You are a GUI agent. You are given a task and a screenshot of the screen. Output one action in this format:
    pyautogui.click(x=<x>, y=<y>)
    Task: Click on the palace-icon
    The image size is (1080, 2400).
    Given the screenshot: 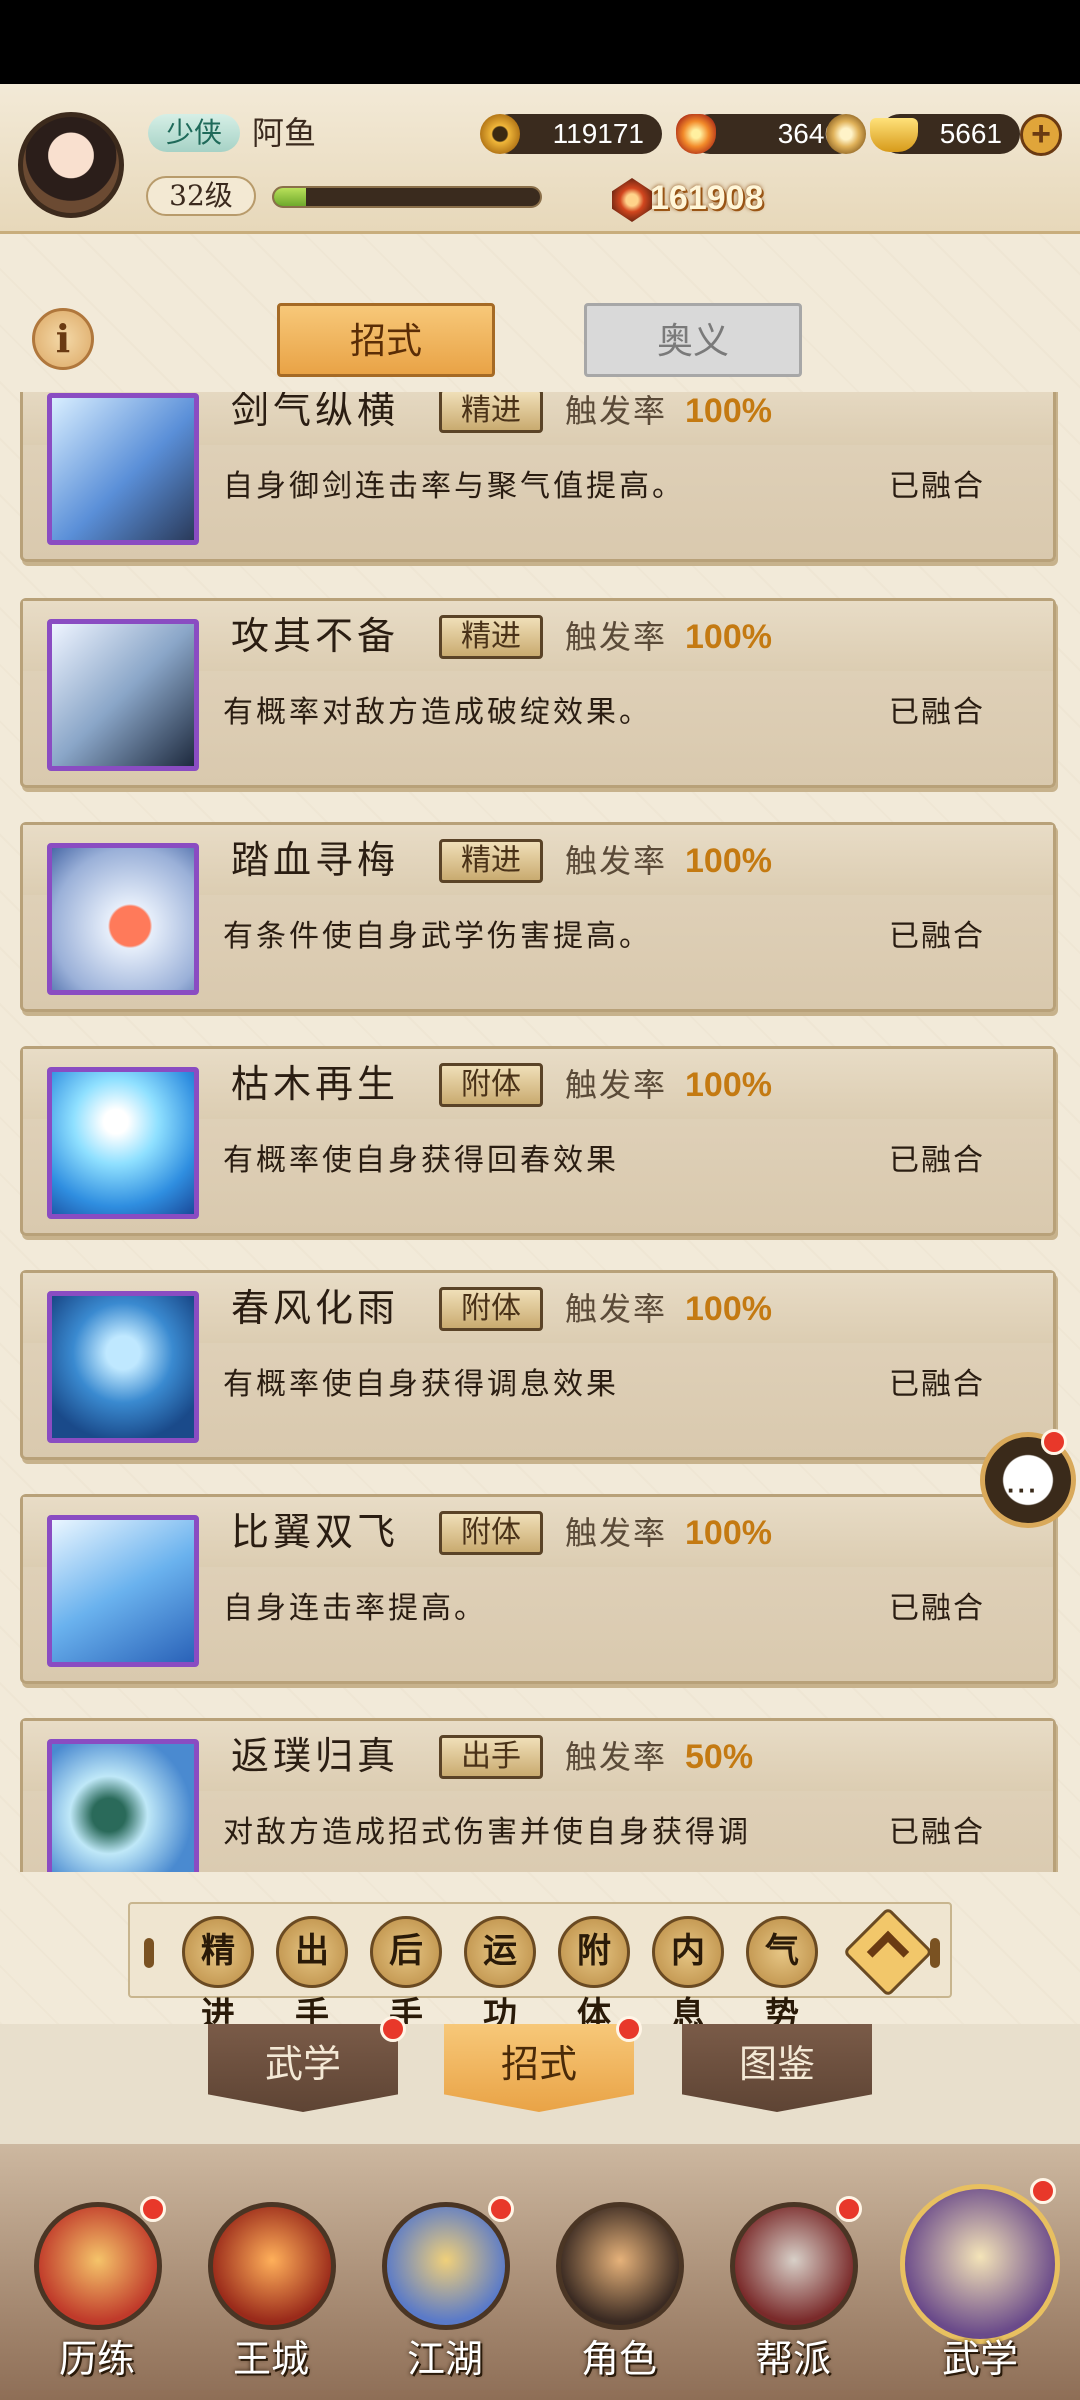 What is the action you would take?
    pyautogui.click(x=272, y=2266)
    